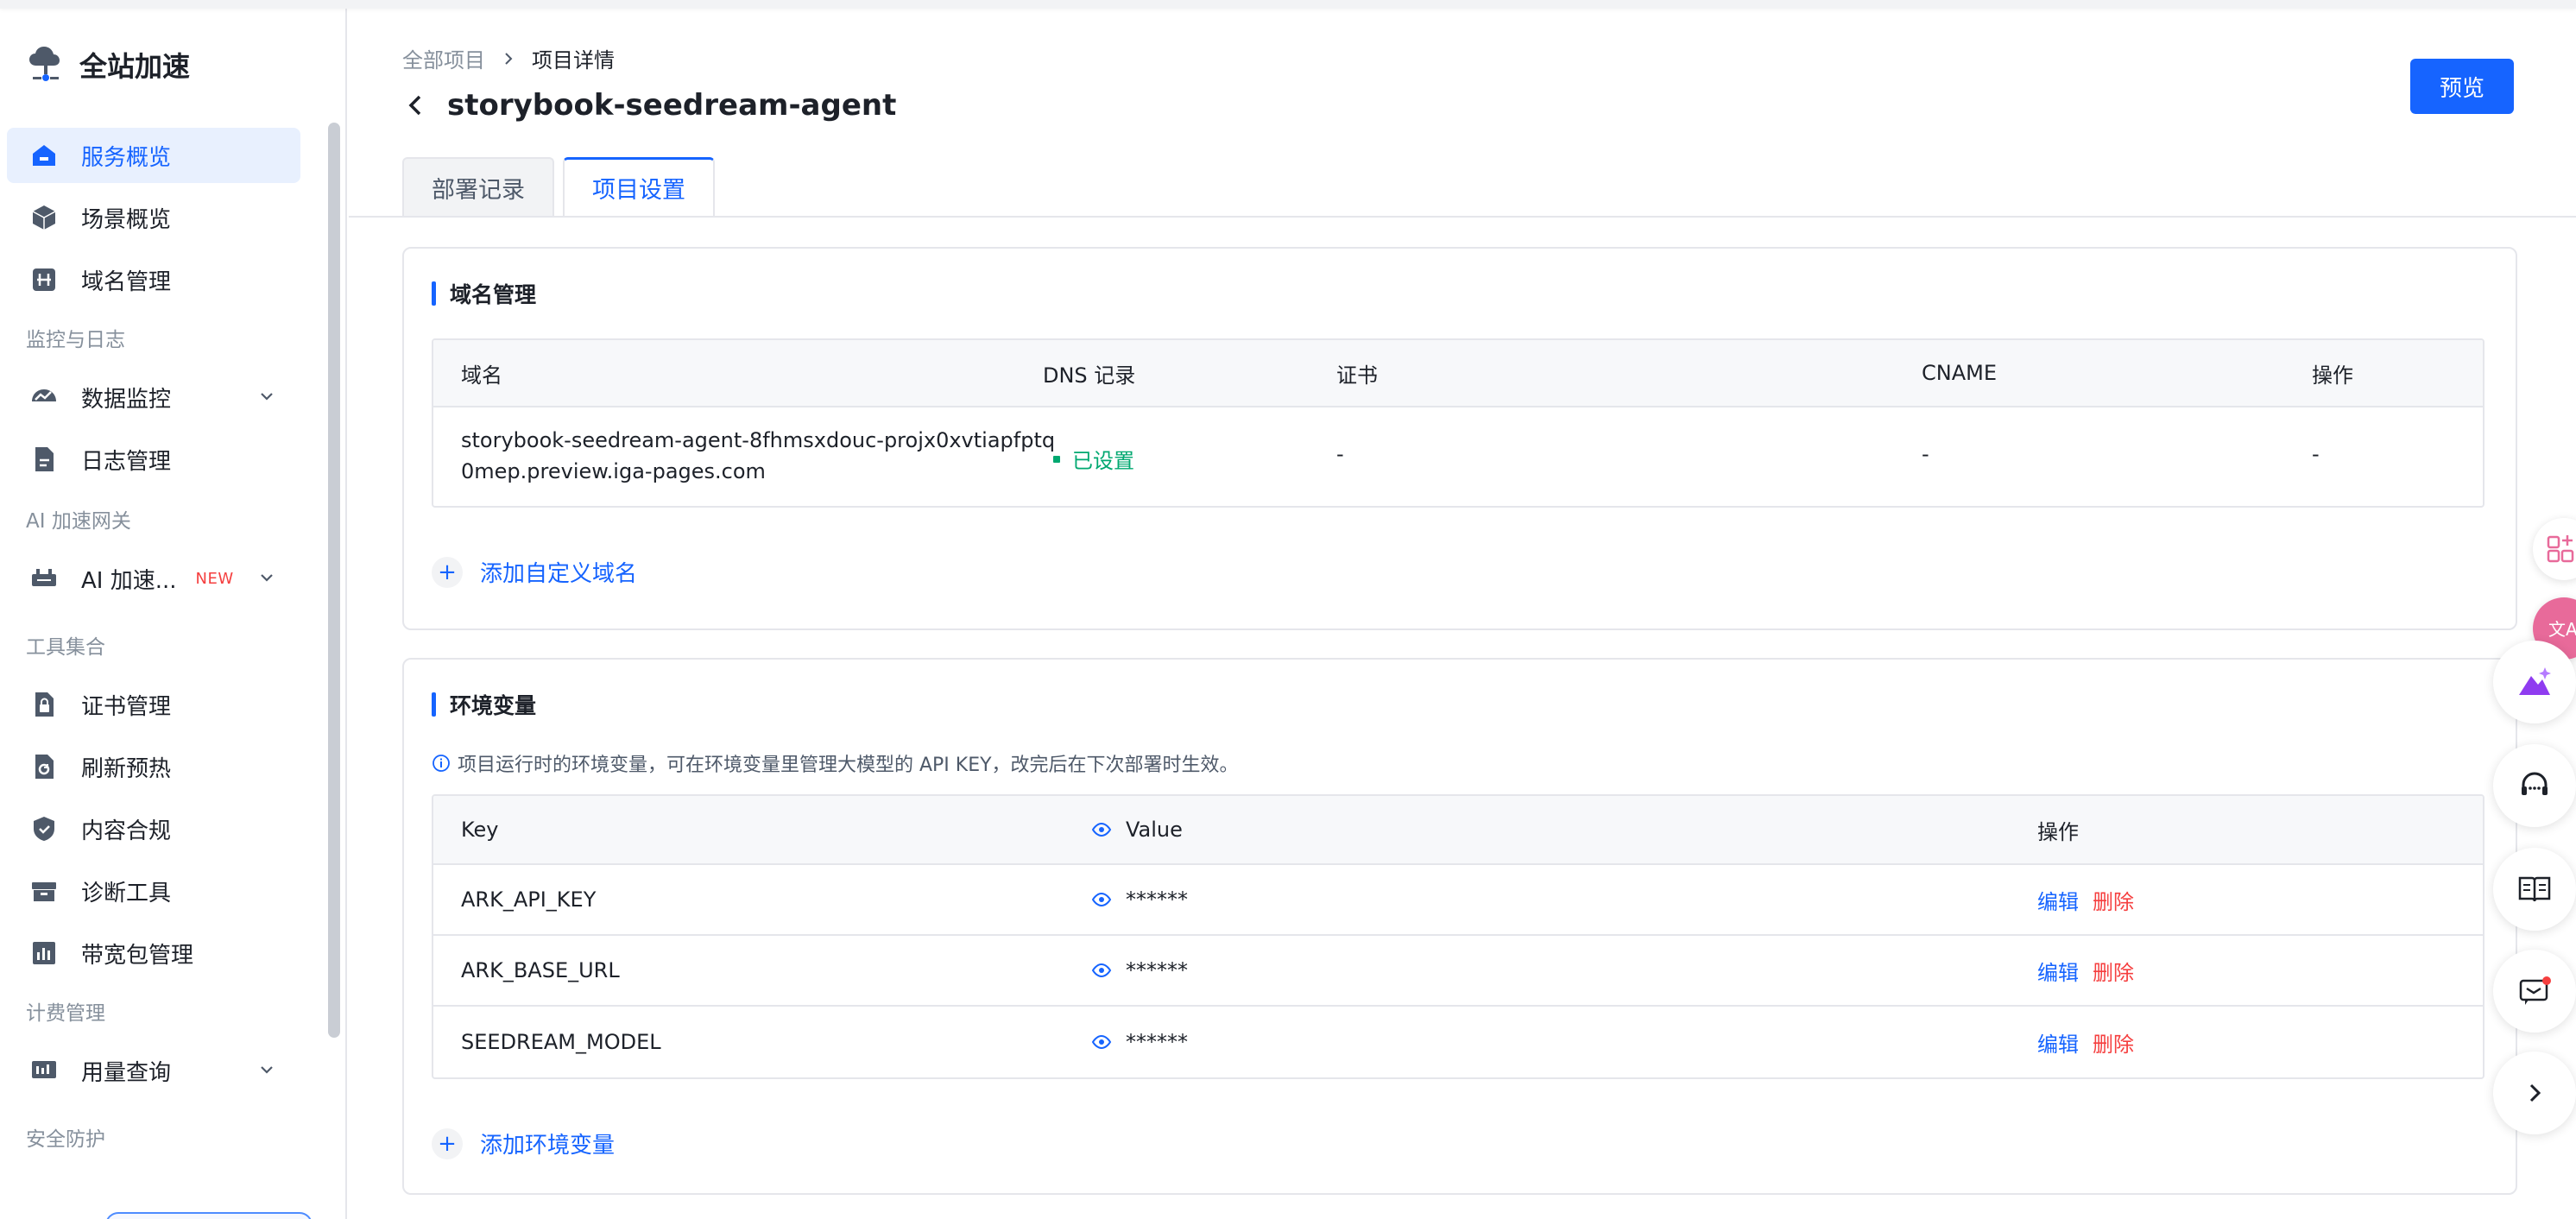 Image resolution: width=2576 pixels, height=1219 pixels. What do you see at coordinates (44, 766) in the screenshot?
I see `refresh-icon` at bounding box center [44, 766].